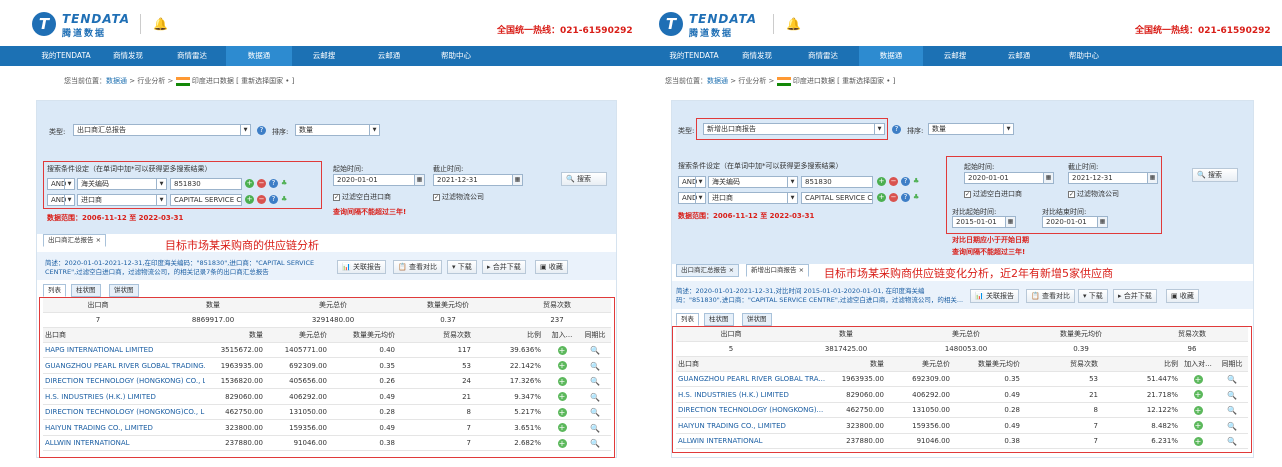 This screenshot has width=1282, height=467. What do you see at coordinates (989, 252) in the screenshot?
I see `interval-note: 查询间隔不能超过三年!` at bounding box center [989, 252].